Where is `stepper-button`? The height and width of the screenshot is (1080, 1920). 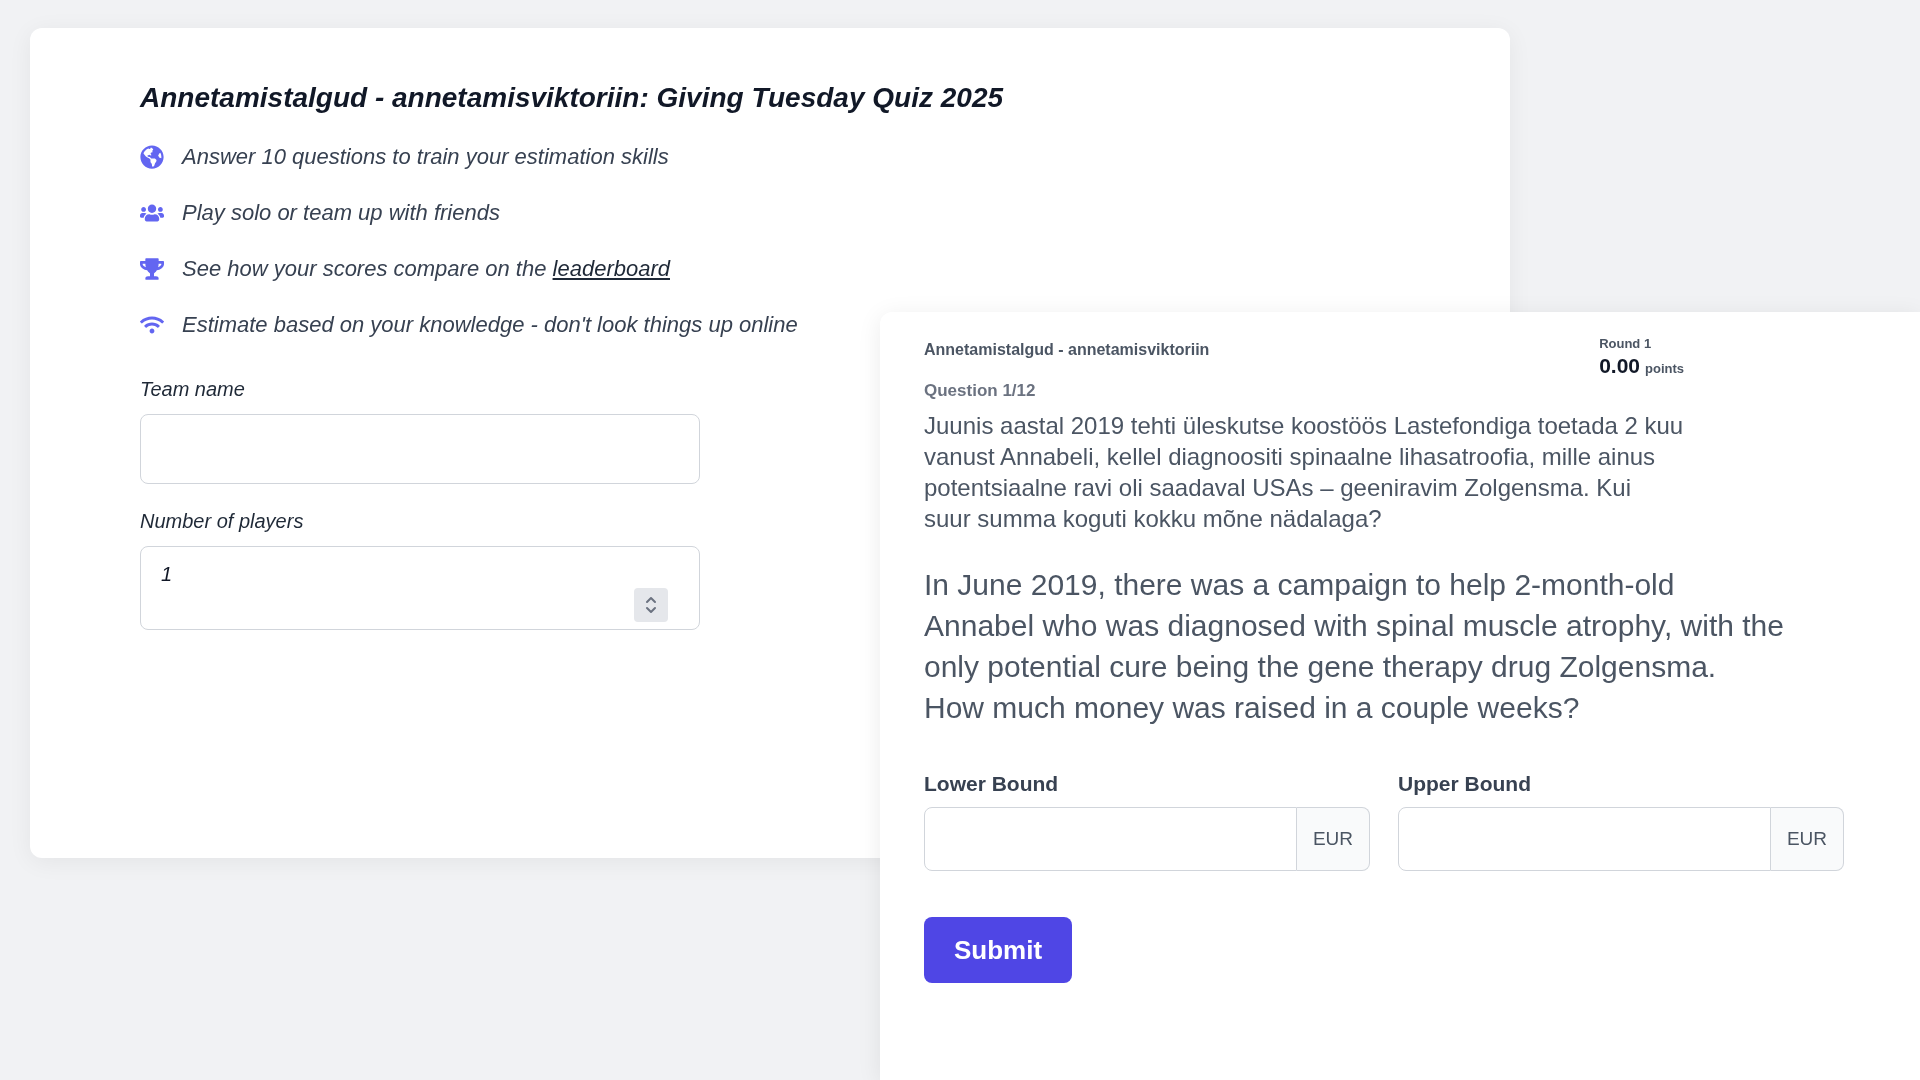 stepper-button is located at coordinates (651, 605).